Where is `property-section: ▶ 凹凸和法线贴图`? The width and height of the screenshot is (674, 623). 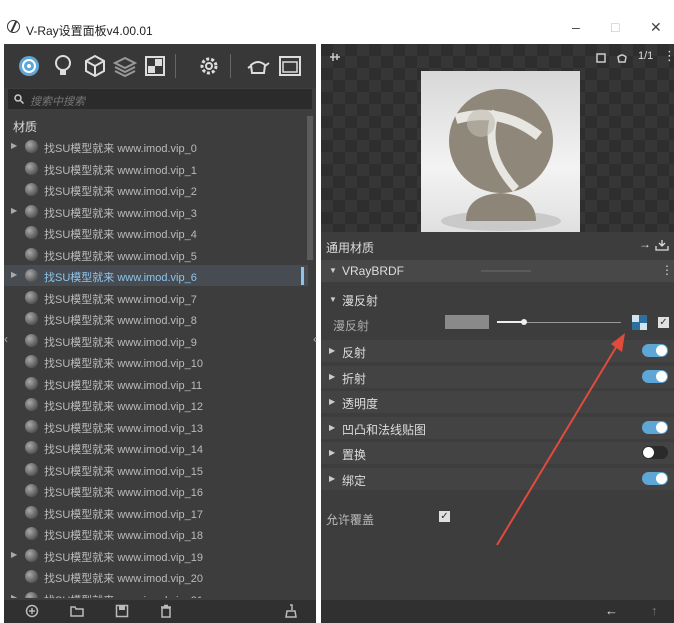
property-section: ▶ 凹凸和法线贴图 is located at coordinates (497, 427).